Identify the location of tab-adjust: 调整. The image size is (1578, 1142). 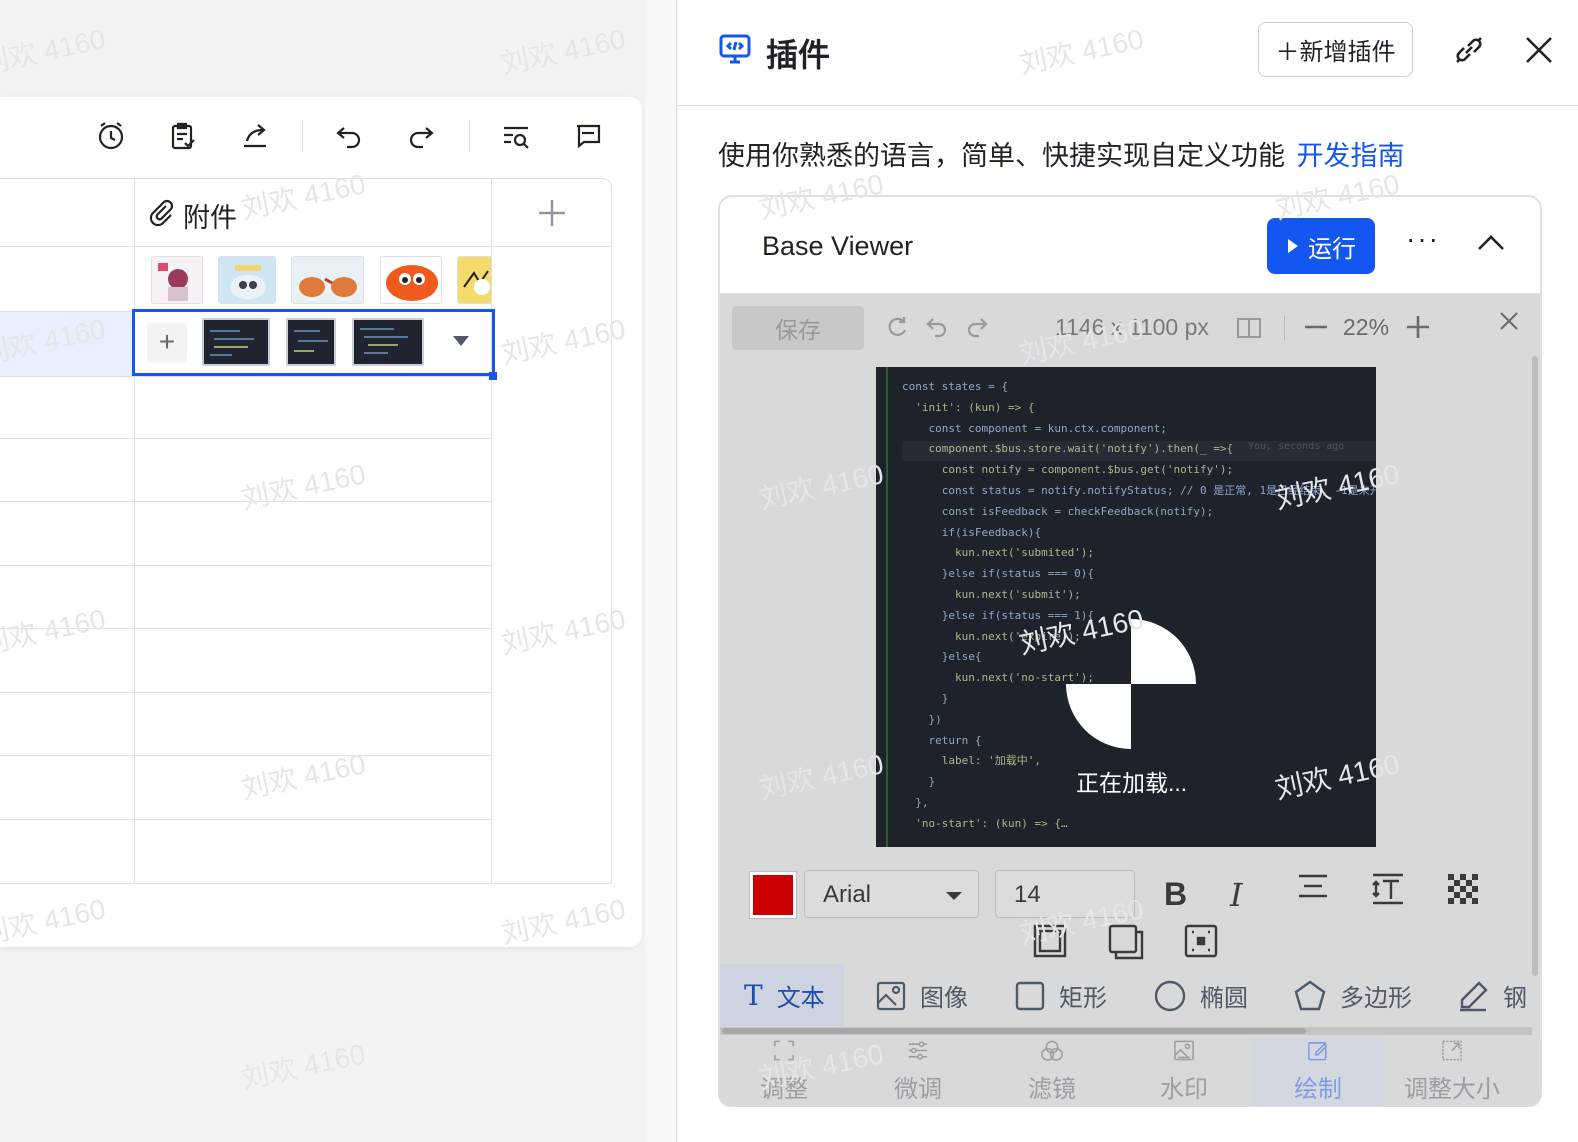
(784, 1072).